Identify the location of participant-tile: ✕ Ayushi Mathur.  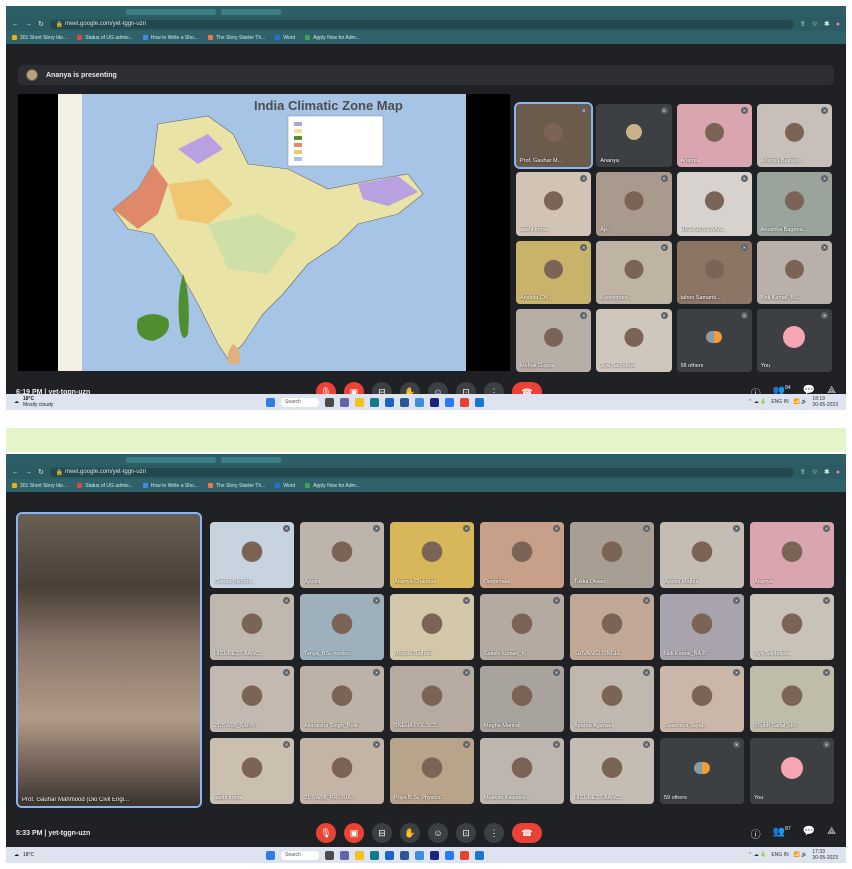
(702, 555).